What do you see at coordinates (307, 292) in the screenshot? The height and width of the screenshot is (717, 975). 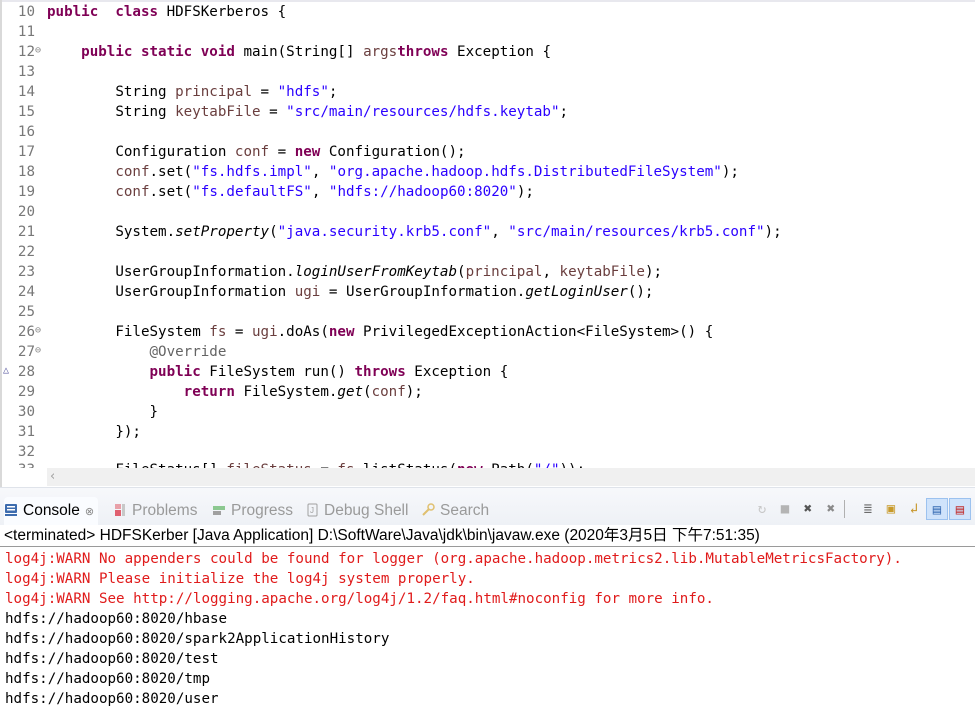 I see `token-var: ugi` at bounding box center [307, 292].